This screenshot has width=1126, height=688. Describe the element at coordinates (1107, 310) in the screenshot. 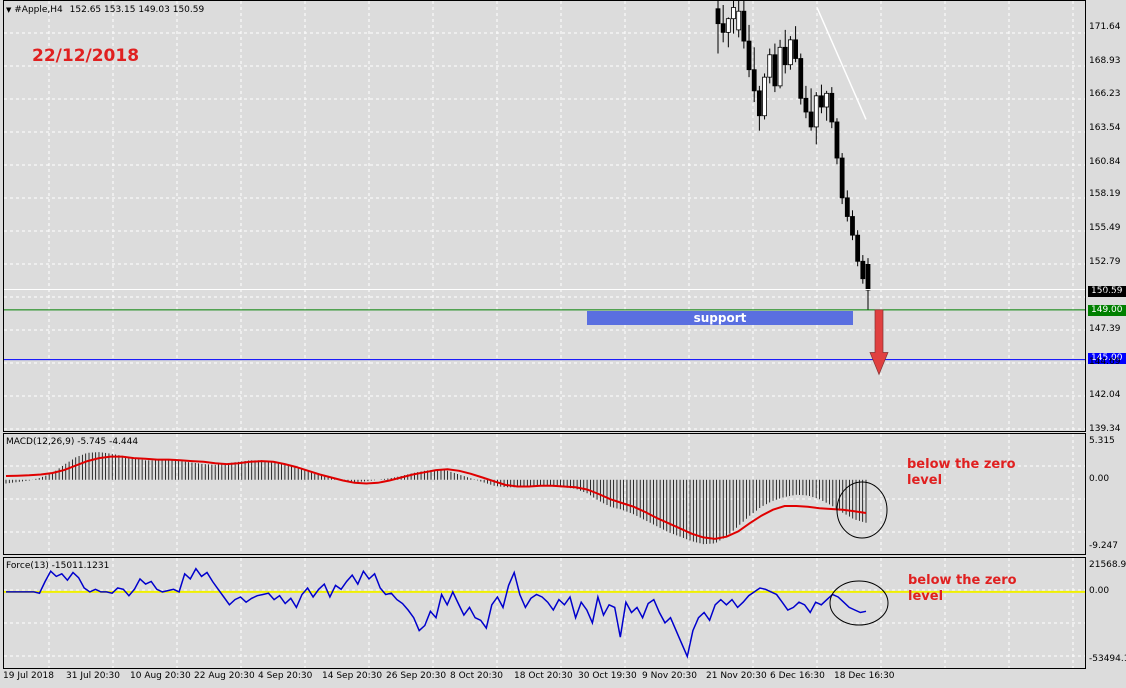

I see `green-level-badge: 149.00` at that location.